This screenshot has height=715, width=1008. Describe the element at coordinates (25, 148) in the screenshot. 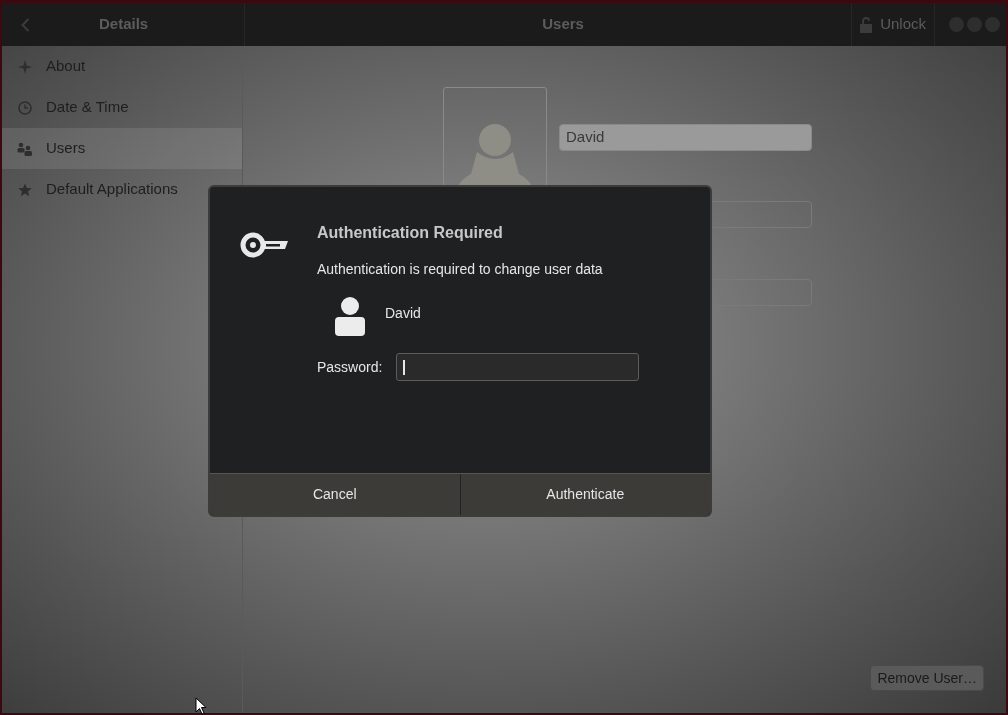

I see `users-icon` at that location.